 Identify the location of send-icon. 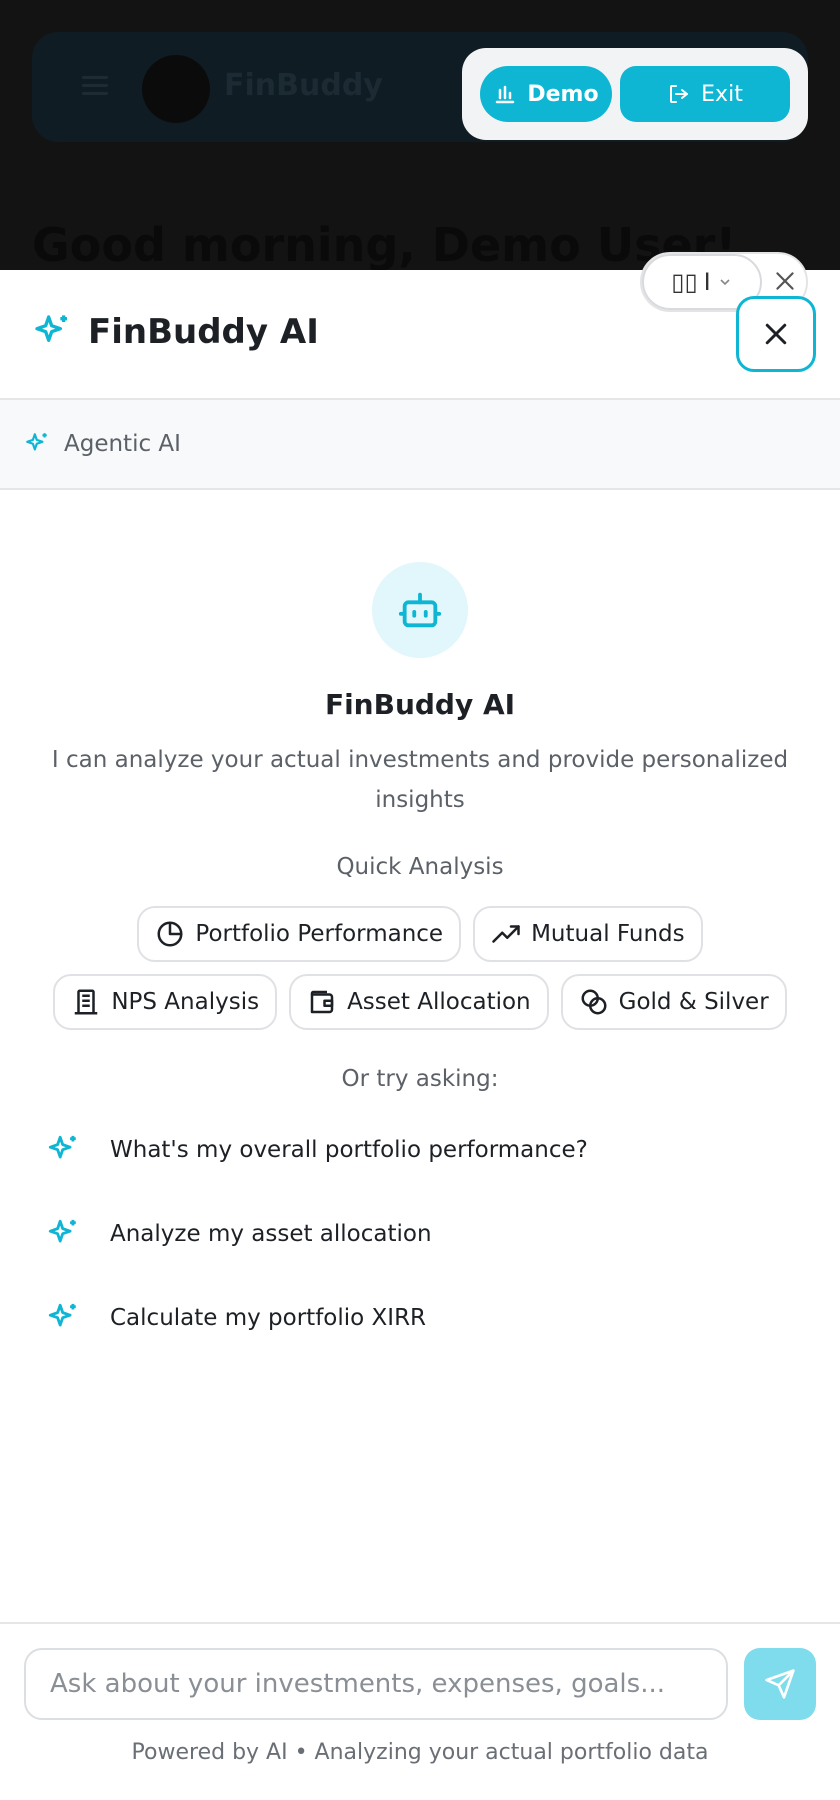
(780, 1684).